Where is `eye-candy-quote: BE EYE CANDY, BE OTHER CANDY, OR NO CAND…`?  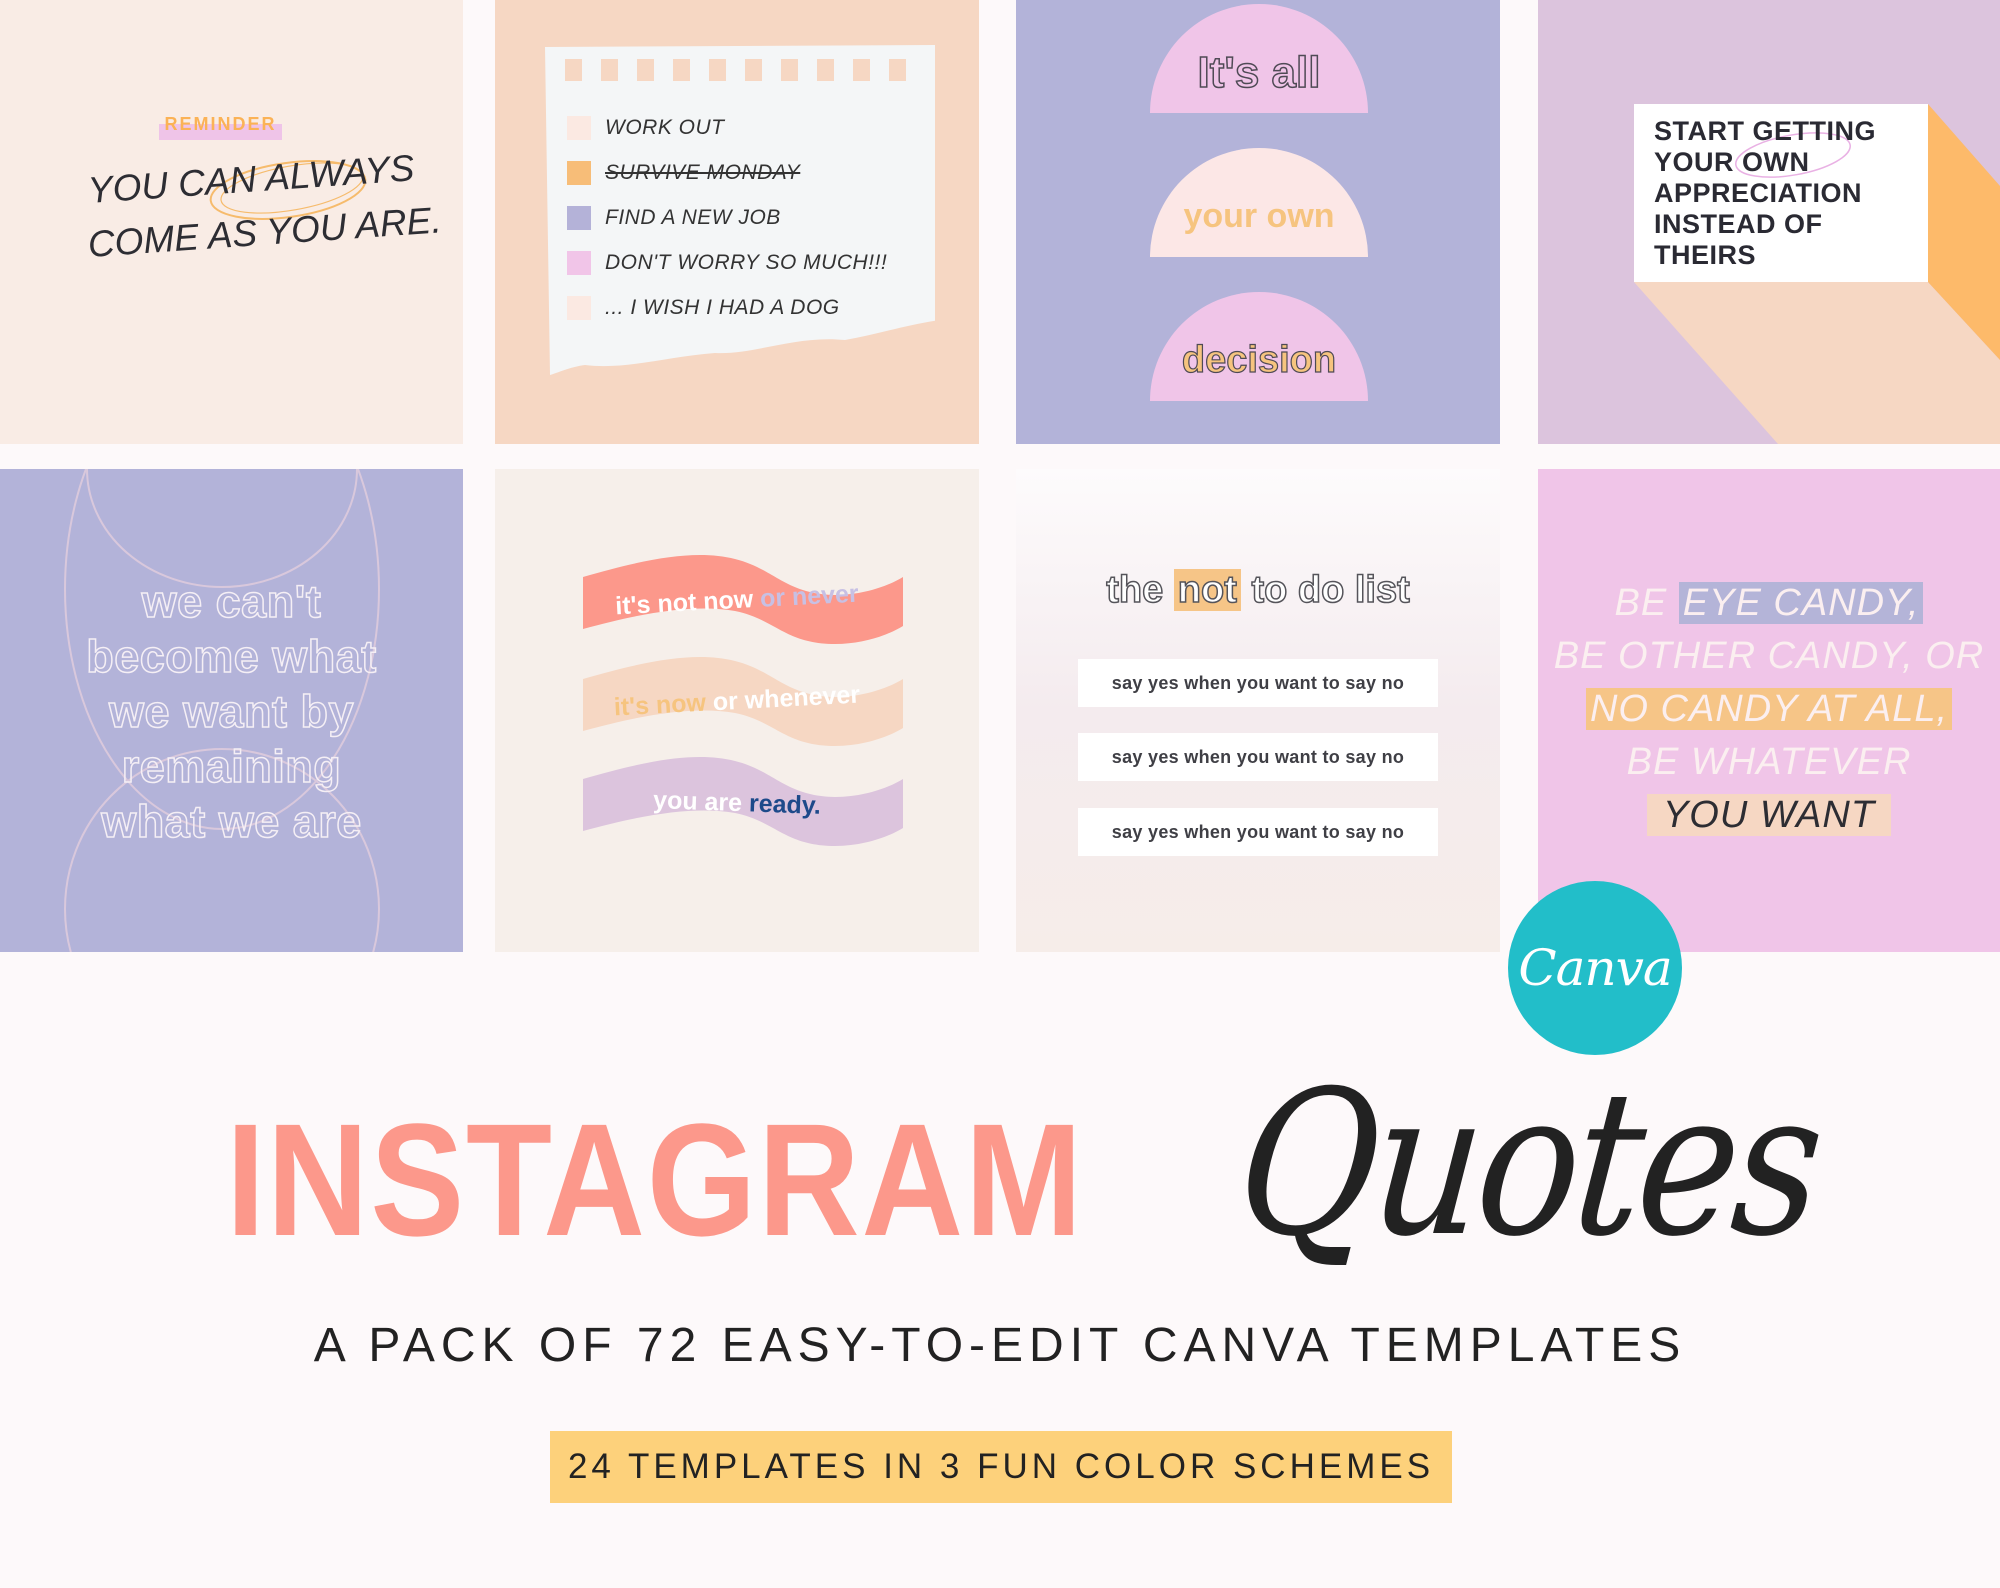 eye-candy-quote: BE EYE CANDY, BE OTHER CANDY, OR NO CAND… is located at coordinates (1769, 709).